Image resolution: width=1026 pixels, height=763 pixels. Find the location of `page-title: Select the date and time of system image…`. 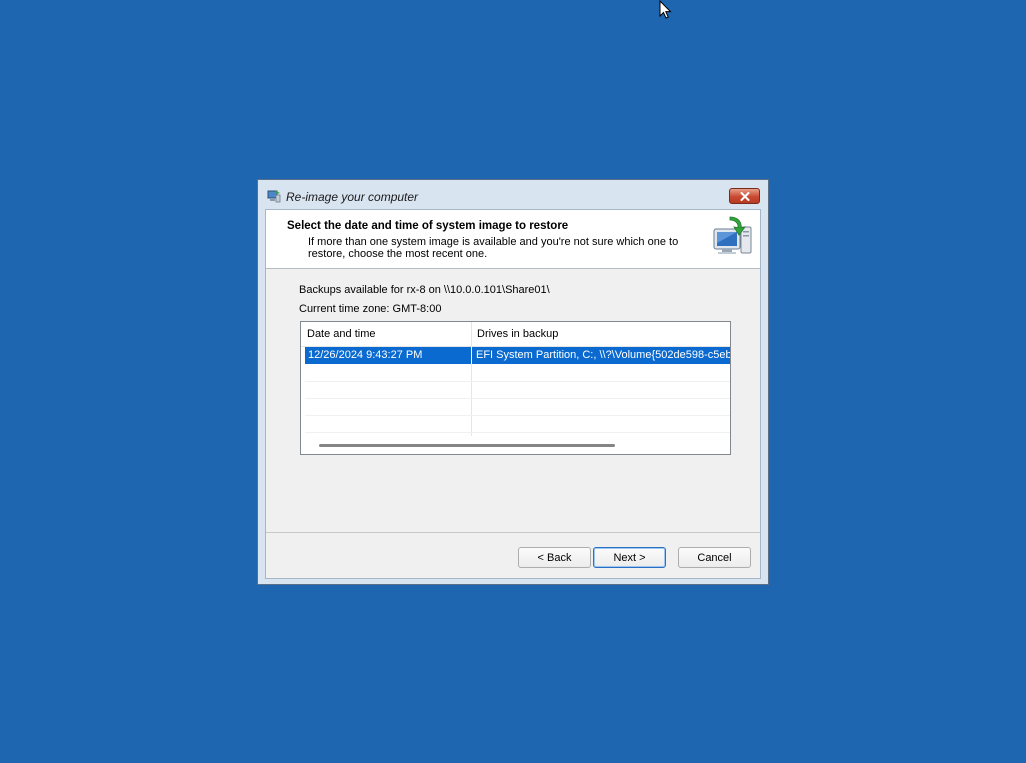

page-title: Select the date and time of system image… is located at coordinates (428, 226).